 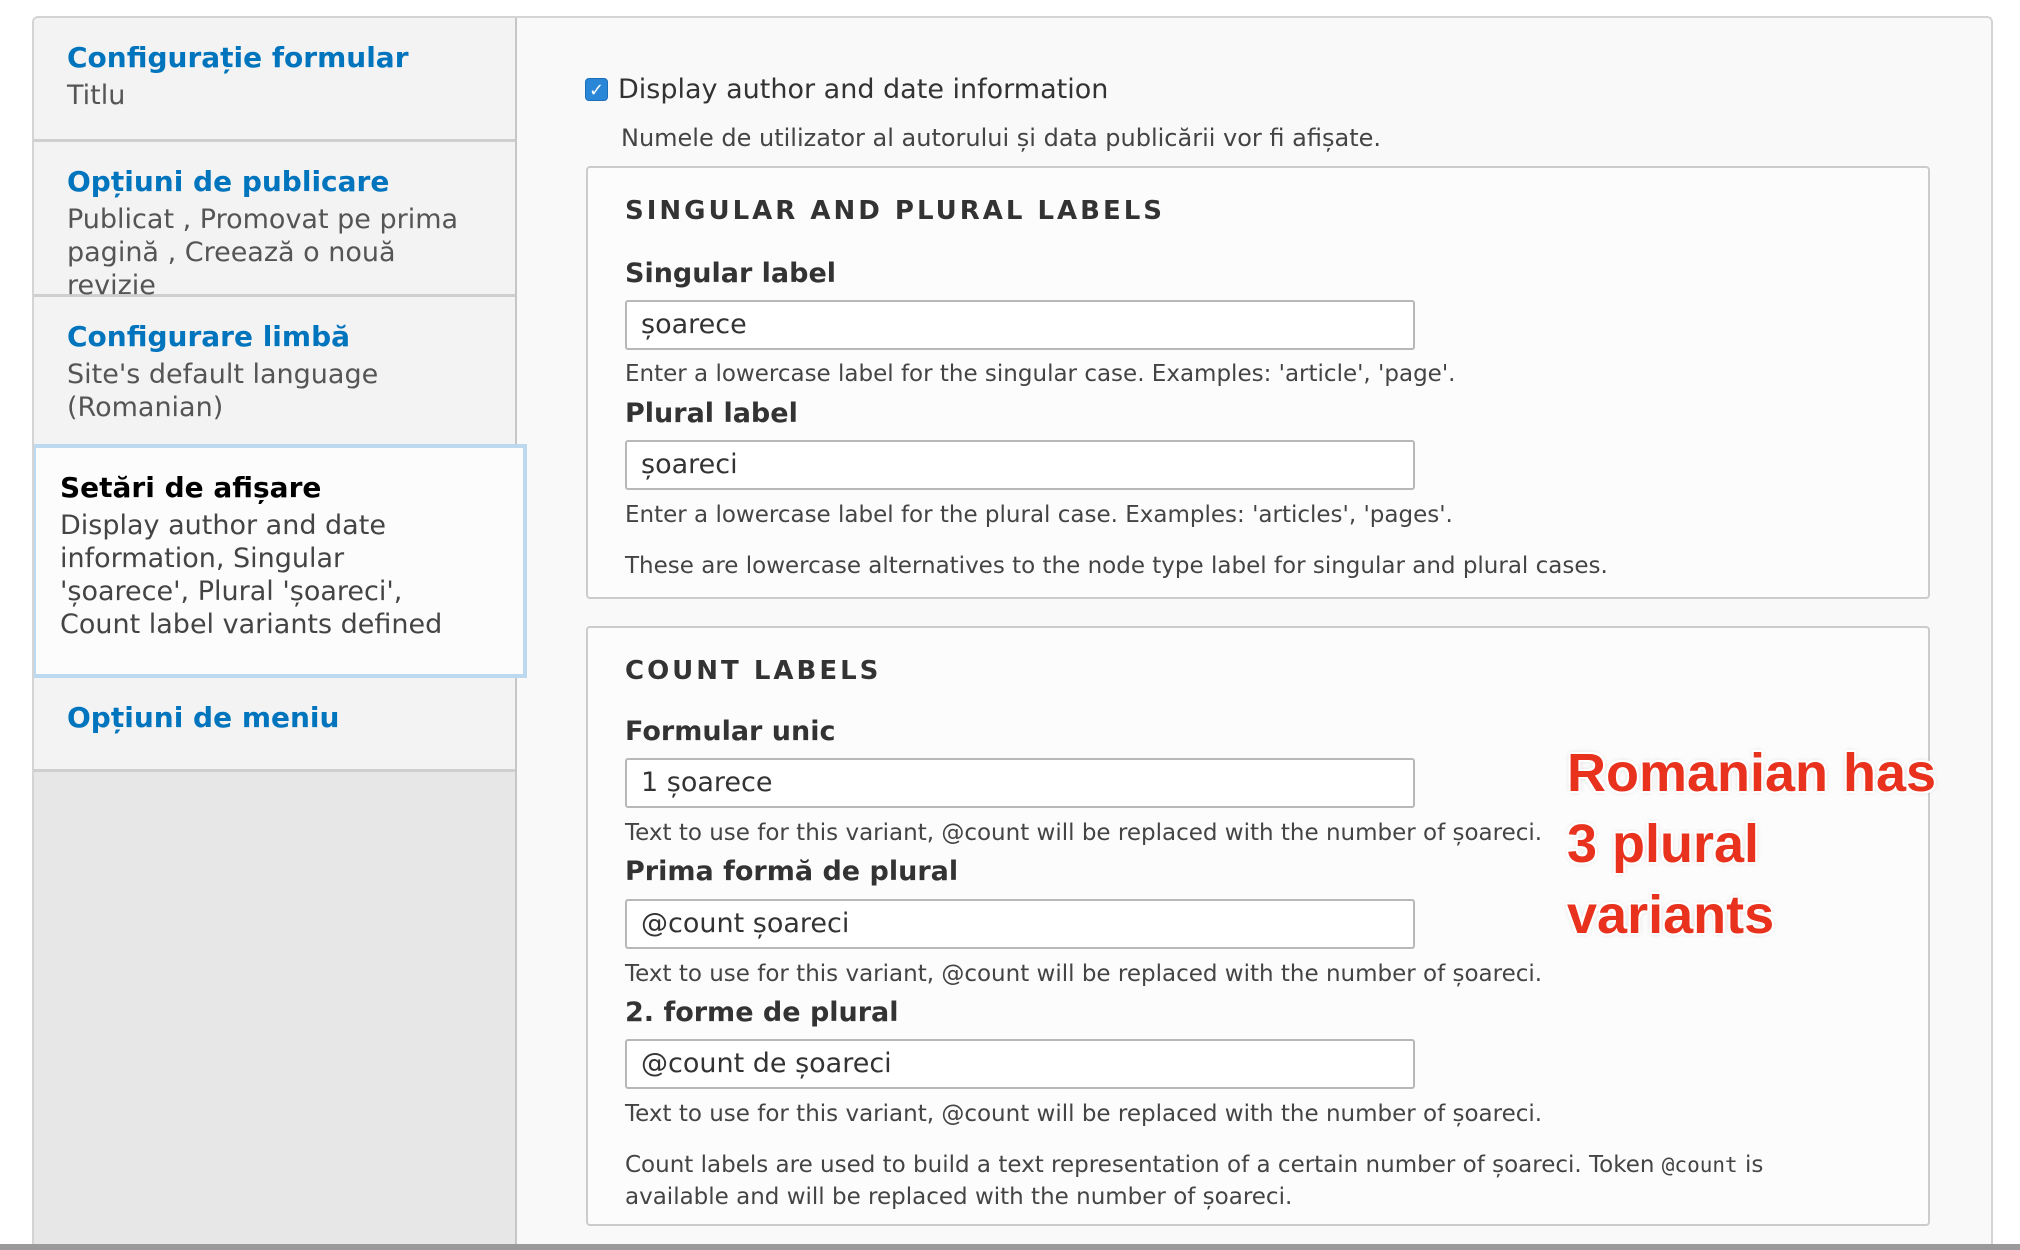 I want to click on fieldset-legend: SINGULAR AND PLURAL LABELS, so click(x=895, y=211).